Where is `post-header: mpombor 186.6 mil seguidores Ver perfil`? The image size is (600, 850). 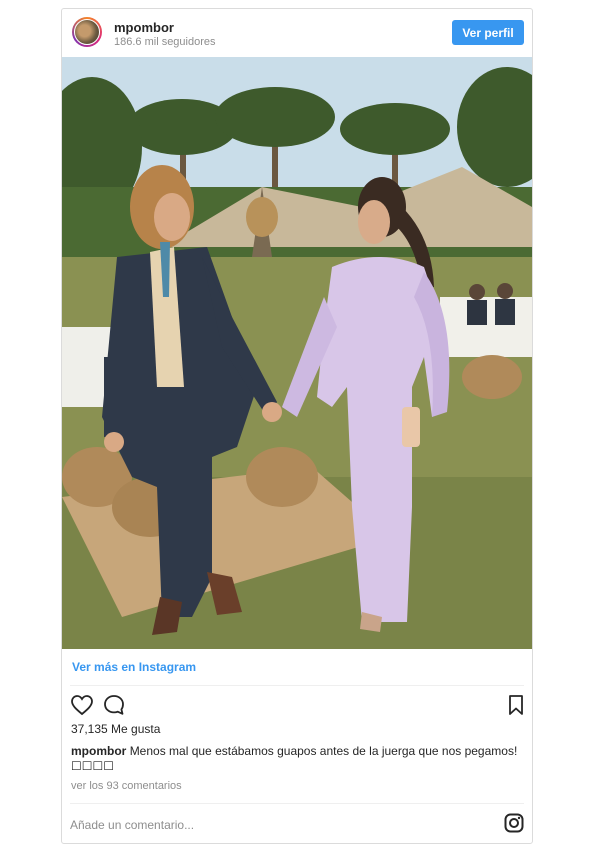
post-header: mpombor 186.6 mil seguidores Ver perfil is located at coordinates (297, 33).